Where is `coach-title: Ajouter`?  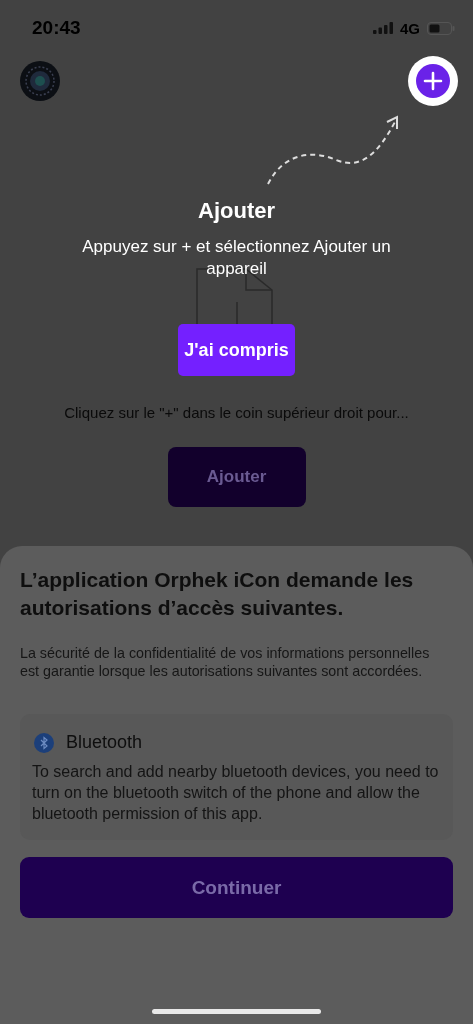
coach-title: Ajouter is located at coordinates (236, 211).